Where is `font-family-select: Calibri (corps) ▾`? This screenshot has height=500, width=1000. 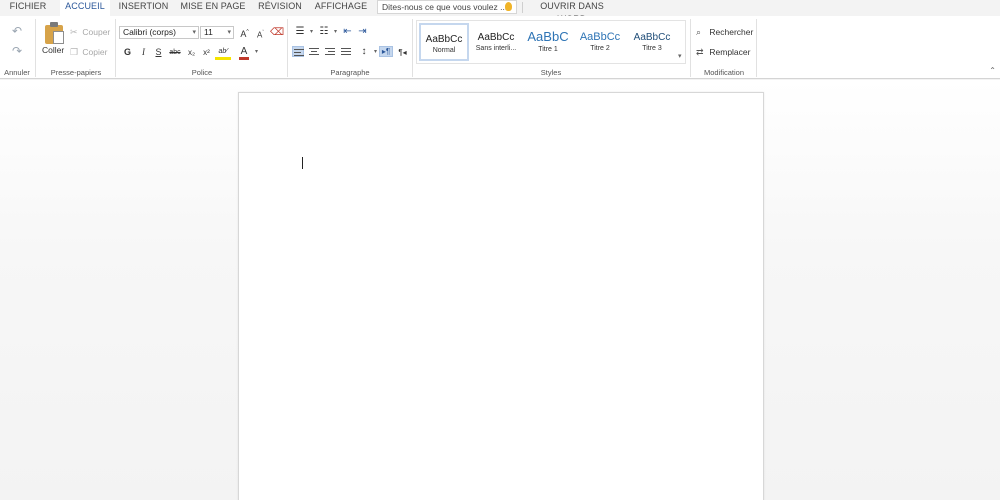
font-family-select: Calibri (corps) ▾ is located at coordinates (159, 32).